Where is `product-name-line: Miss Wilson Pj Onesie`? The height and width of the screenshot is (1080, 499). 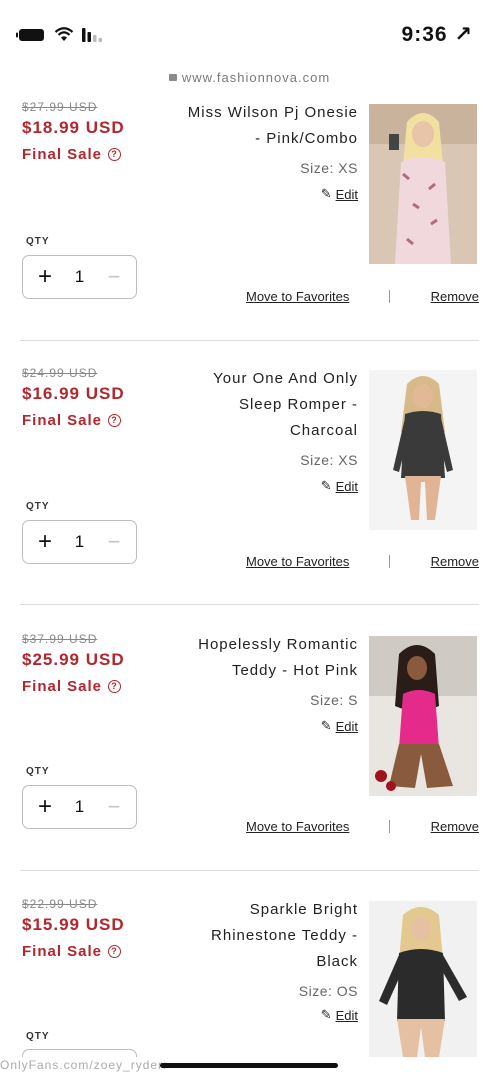 product-name-line: Miss Wilson Pj Onesie is located at coordinates (272, 112).